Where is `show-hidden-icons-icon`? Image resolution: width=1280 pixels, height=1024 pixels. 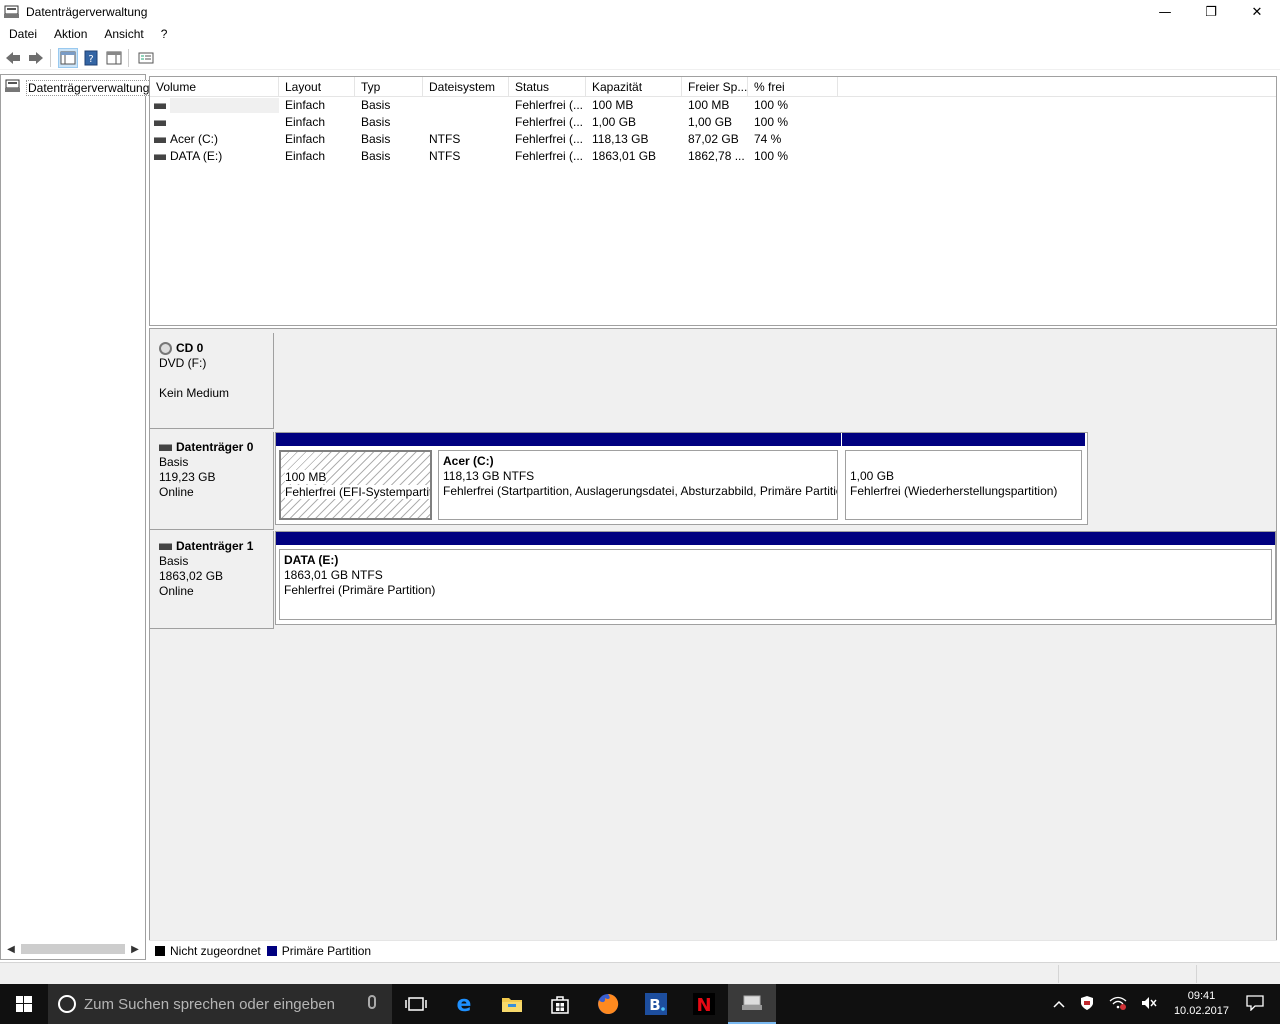 show-hidden-icons-icon is located at coordinates (1059, 1004).